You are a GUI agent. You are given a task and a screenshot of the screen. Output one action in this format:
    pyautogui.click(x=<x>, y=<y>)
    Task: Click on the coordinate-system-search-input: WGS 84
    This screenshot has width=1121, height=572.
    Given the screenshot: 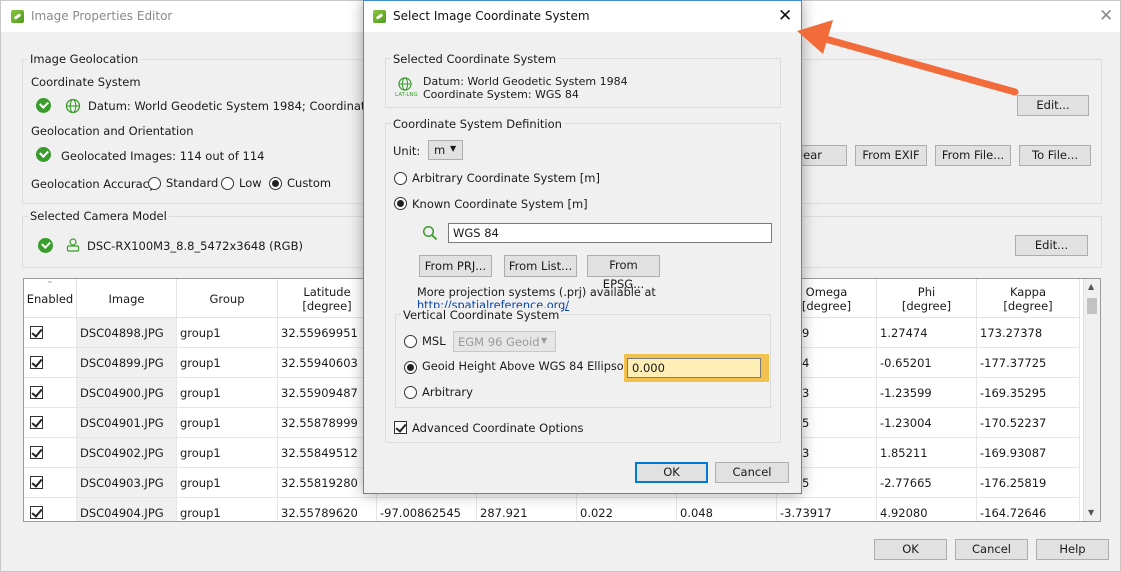 What is the action you would take?
    pyautogui.click(x=610, y=233)
    